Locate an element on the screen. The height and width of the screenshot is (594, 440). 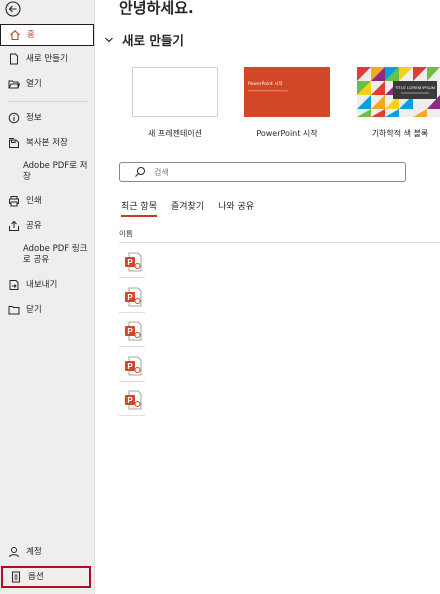
sidebar-divider is located at coordinates (48, 101).